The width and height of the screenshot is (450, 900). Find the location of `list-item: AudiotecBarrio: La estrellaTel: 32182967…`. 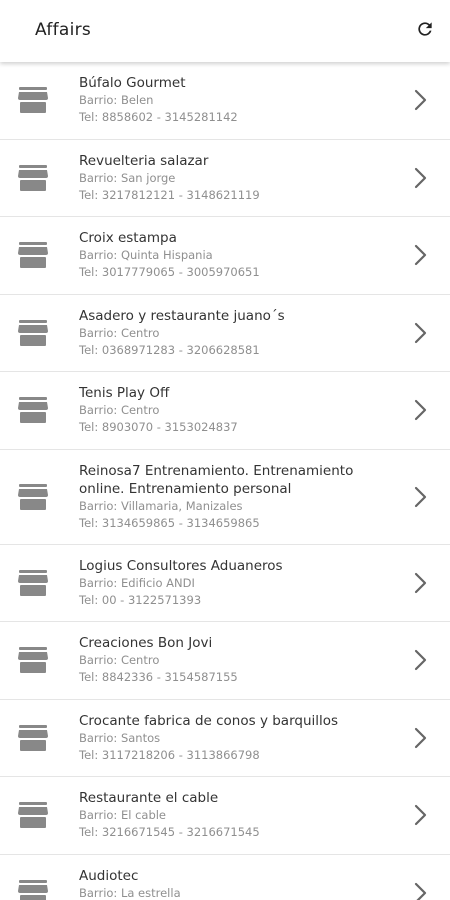

list-item: AudiotecBarrio: La estrellaTel: 32182967… is located at coordinates (225, 877).